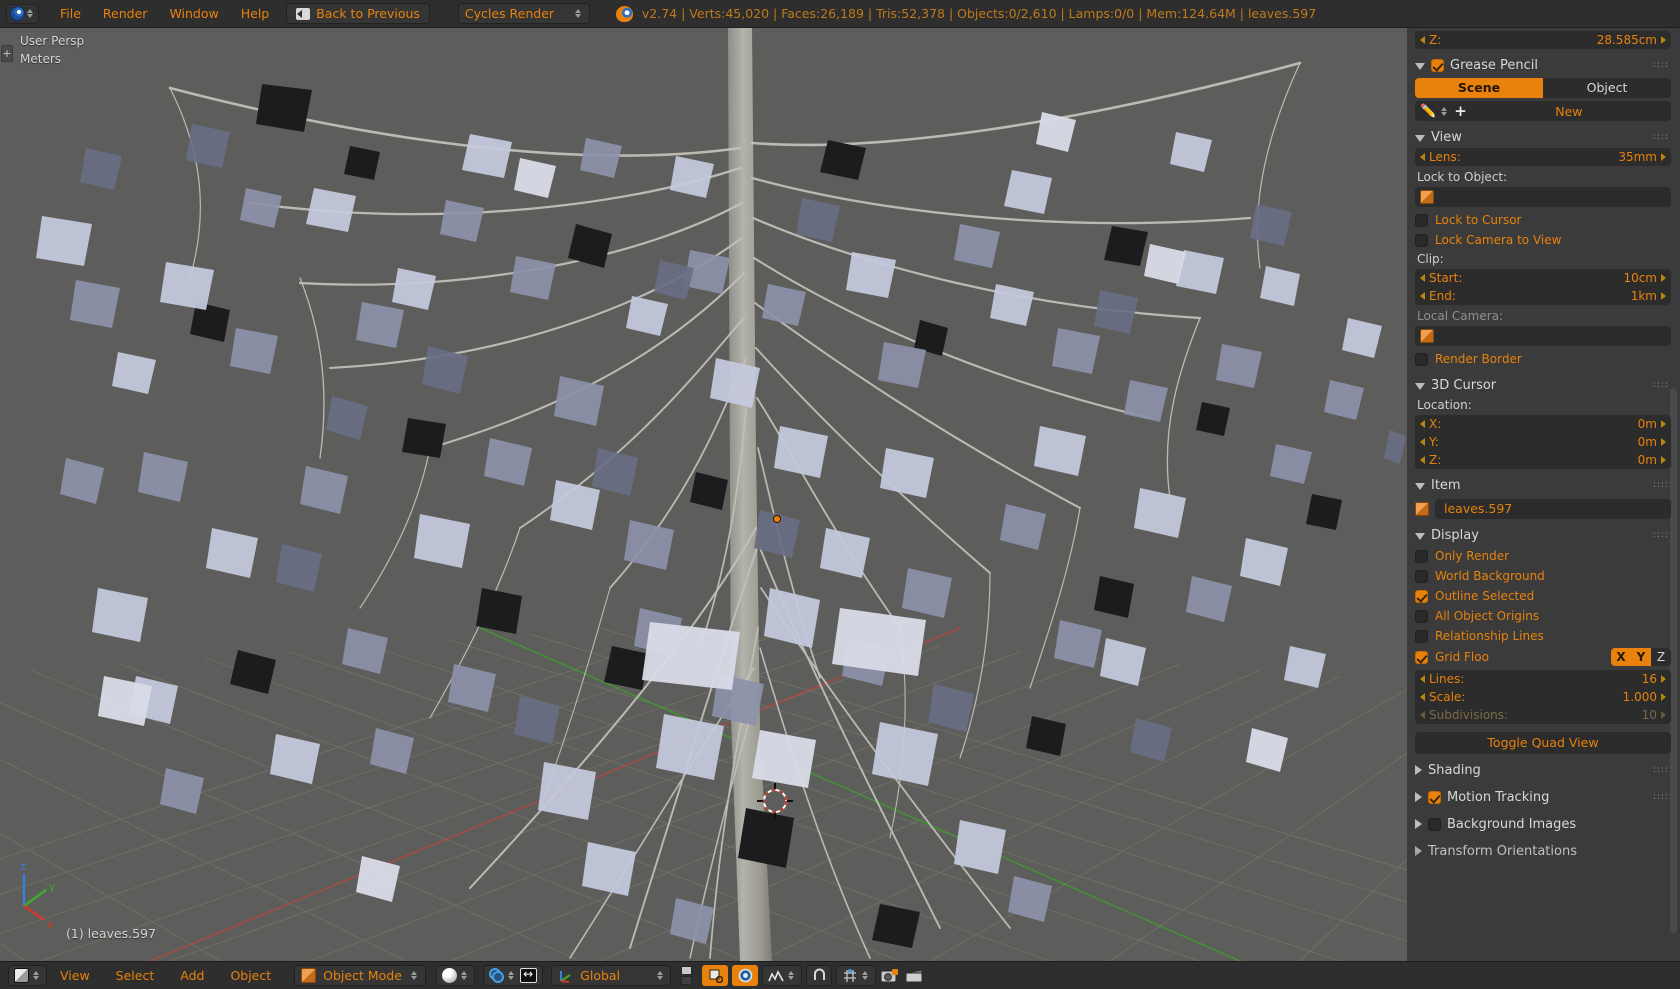 This screenshot has width=1680, height=989. What do you see at coordinates (782, 975) in the screenshot?
I see `rotate-manipulator-group` at bounding box center [782, 975].